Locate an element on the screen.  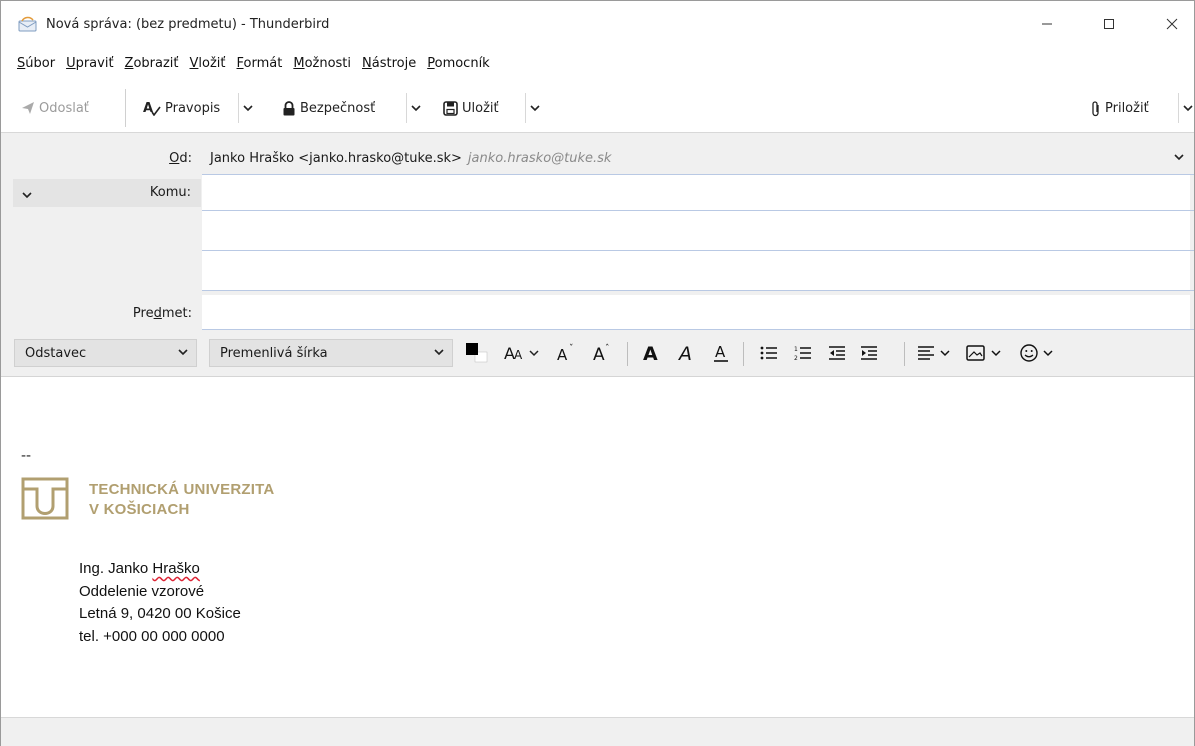
font-size-icon: AA is located at coordinates (521, 353).